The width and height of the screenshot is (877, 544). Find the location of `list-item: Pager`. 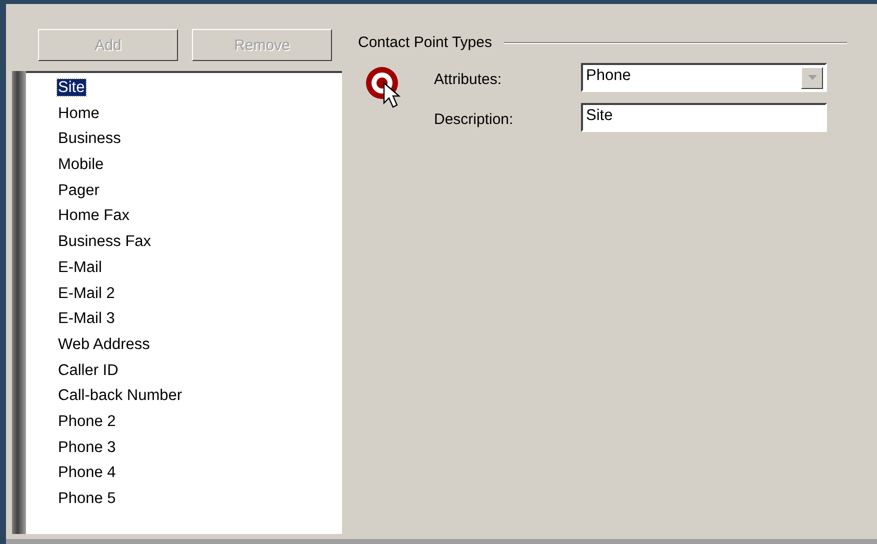

list-item: Pager is located at coordinates (78, 190).